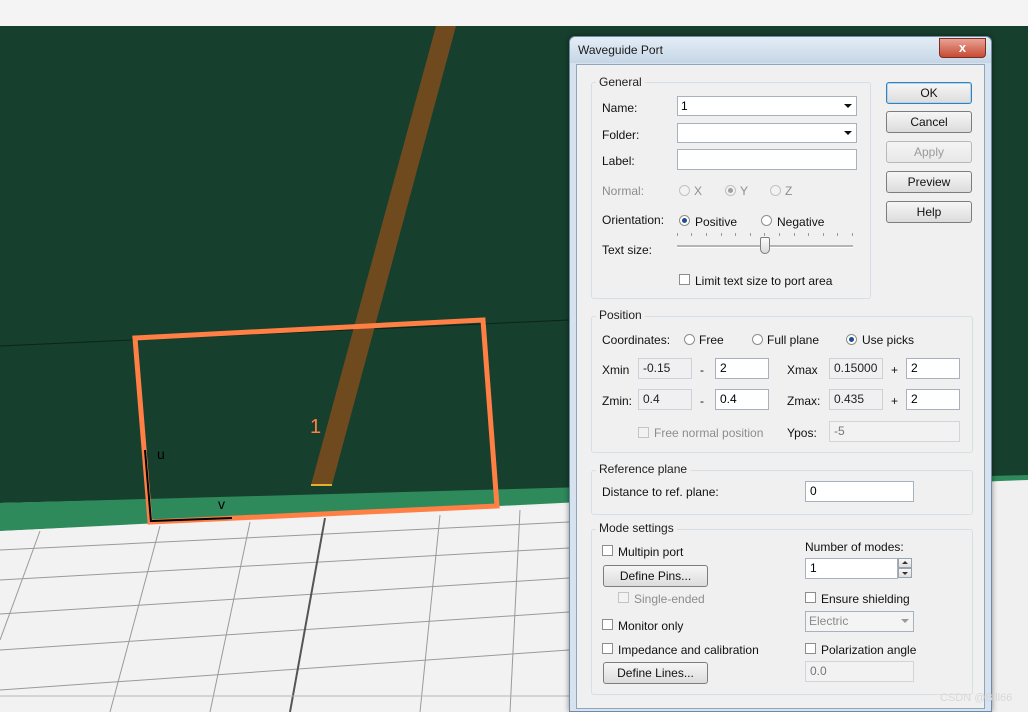 The height and width of the screenshot is (712, 1028). Describe the element at coordinates (702, 401) in the screenshot. I see `zmin-sign: -` at that location.